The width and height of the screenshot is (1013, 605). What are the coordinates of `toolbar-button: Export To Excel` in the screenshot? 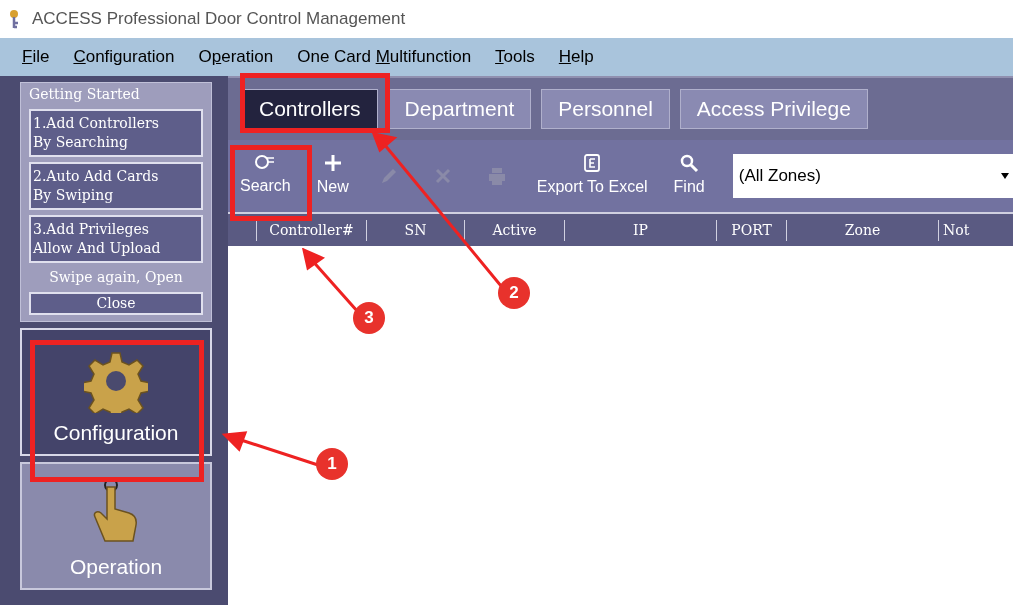 It's located at (592, 176).